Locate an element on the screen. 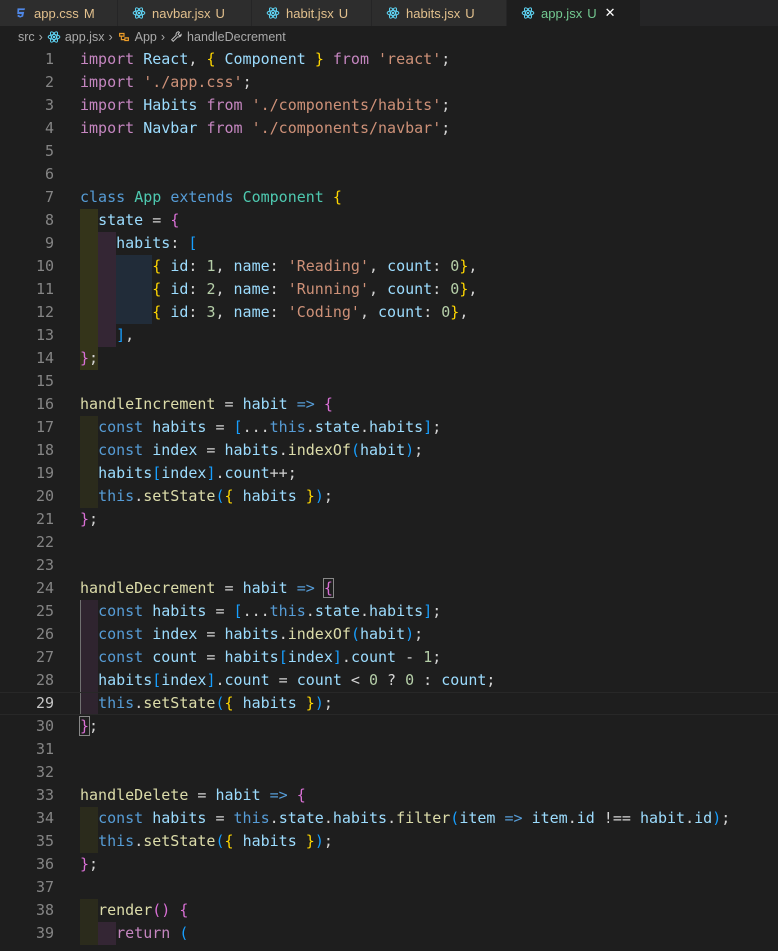  code-text: this.setState({ habits }); is located at coordinates (206, 496).